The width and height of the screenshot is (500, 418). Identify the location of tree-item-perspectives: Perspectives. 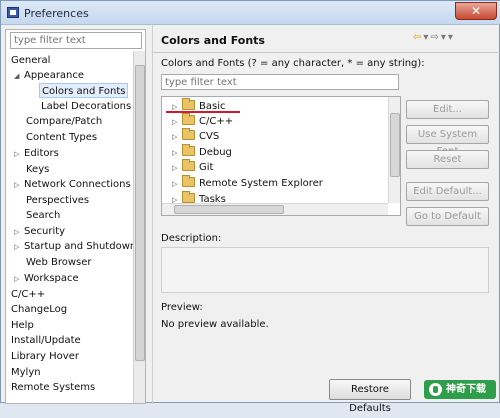
(57, 200).